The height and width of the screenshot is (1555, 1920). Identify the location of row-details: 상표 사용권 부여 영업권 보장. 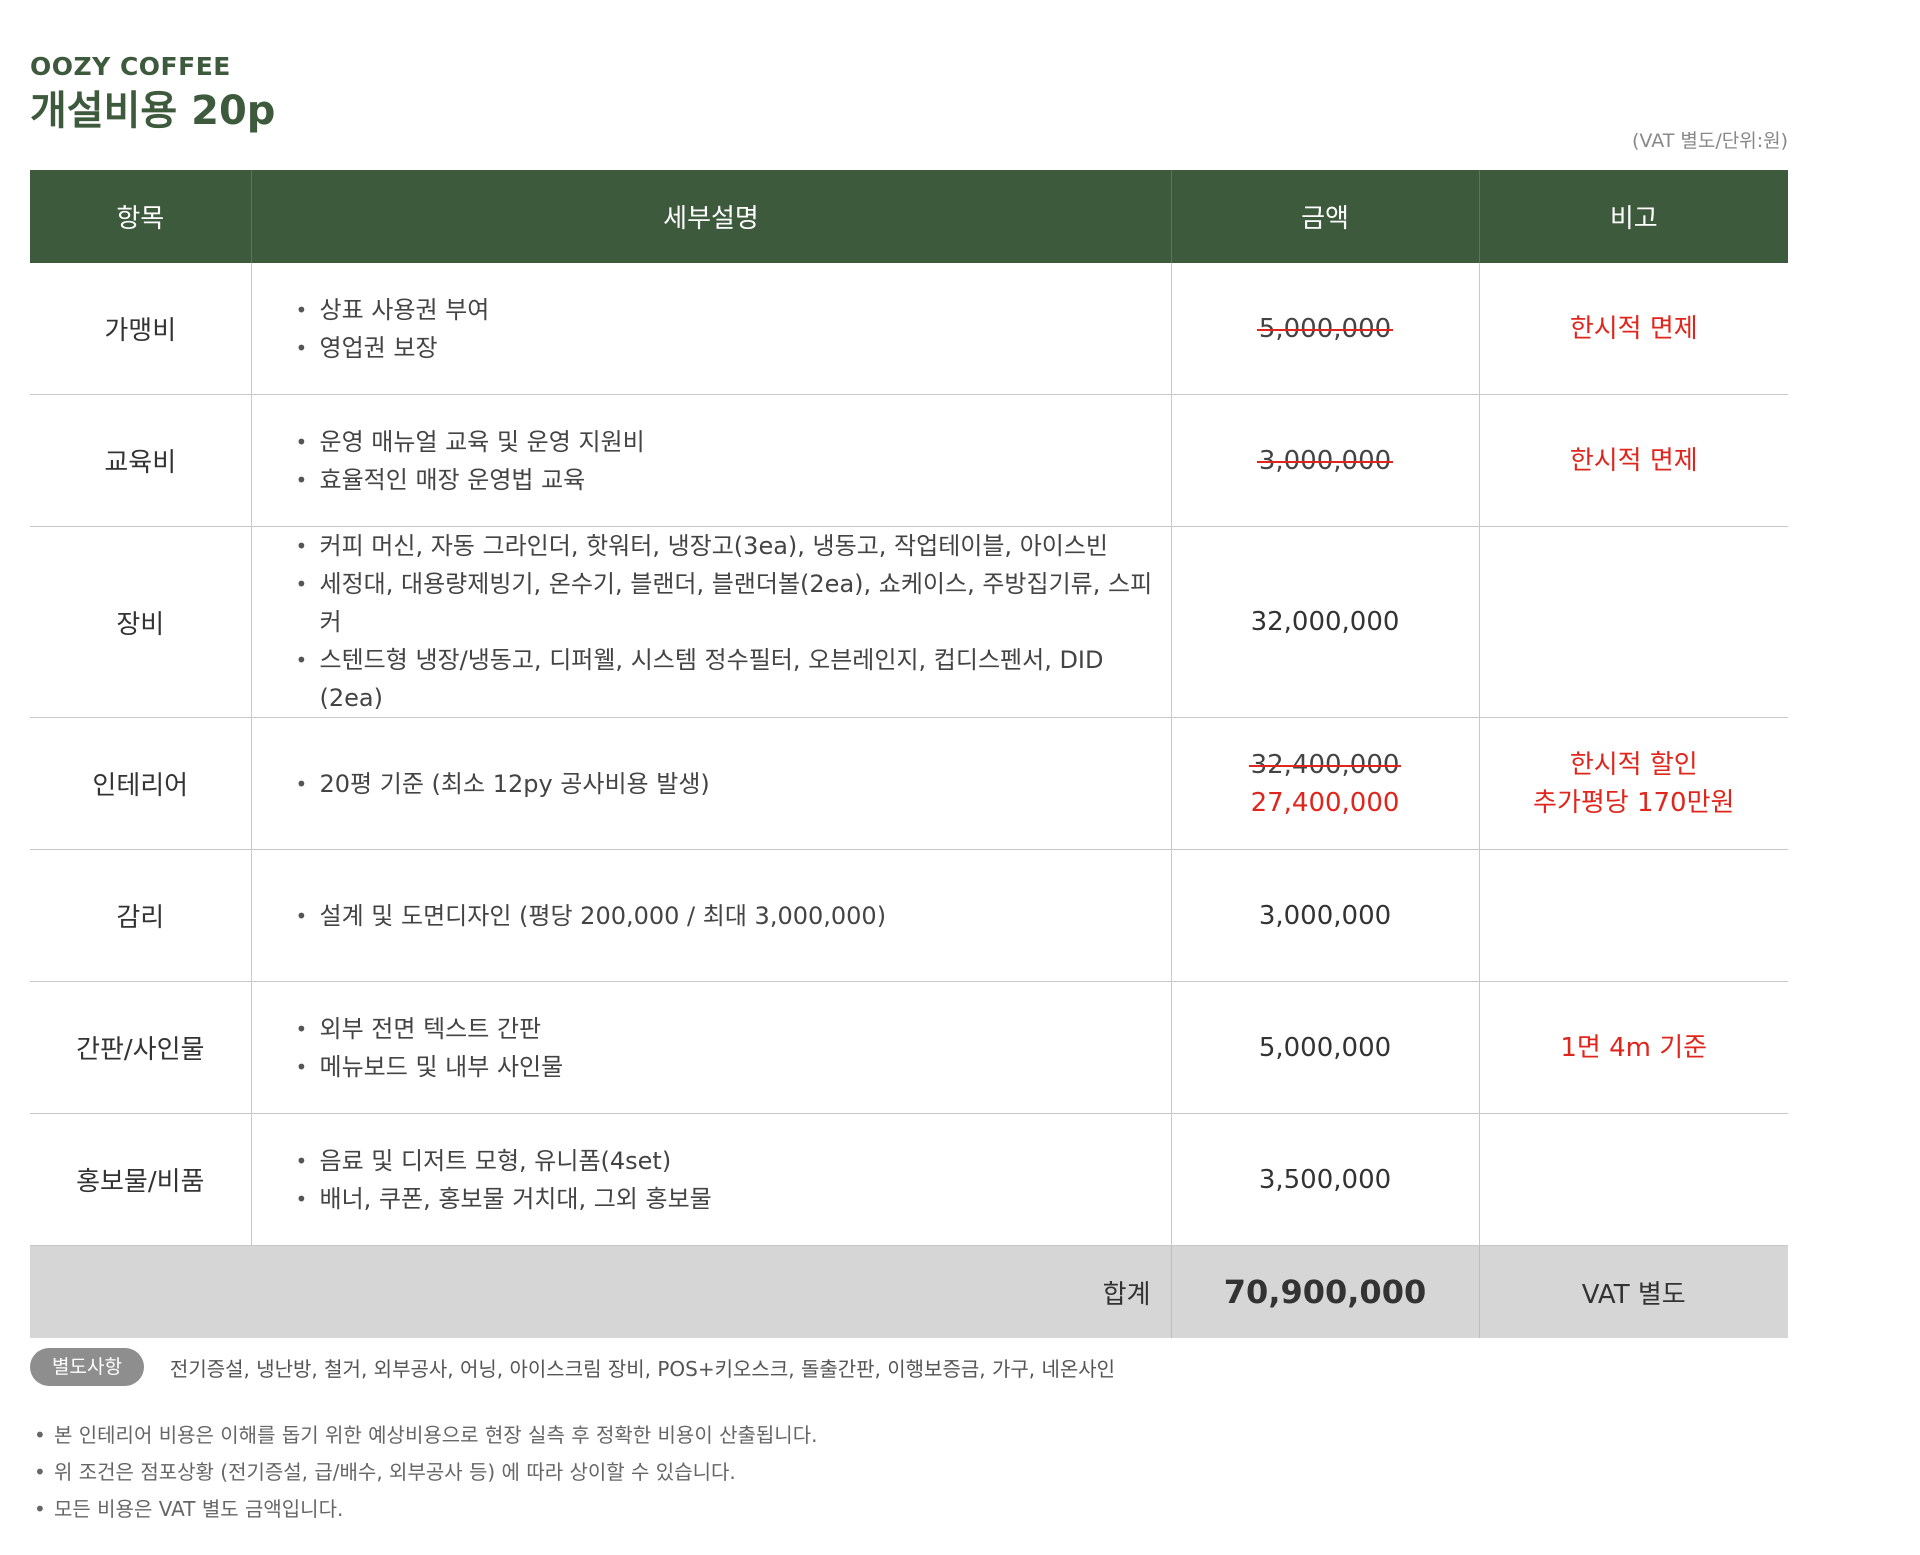
(710, 329).